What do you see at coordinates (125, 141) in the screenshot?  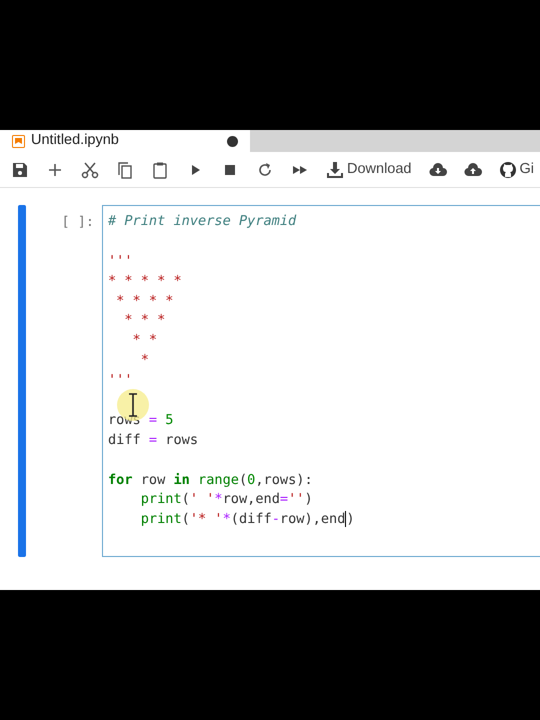 I see `notebook-tab: Untitled.ipynb` at bounding box center [125, 141].